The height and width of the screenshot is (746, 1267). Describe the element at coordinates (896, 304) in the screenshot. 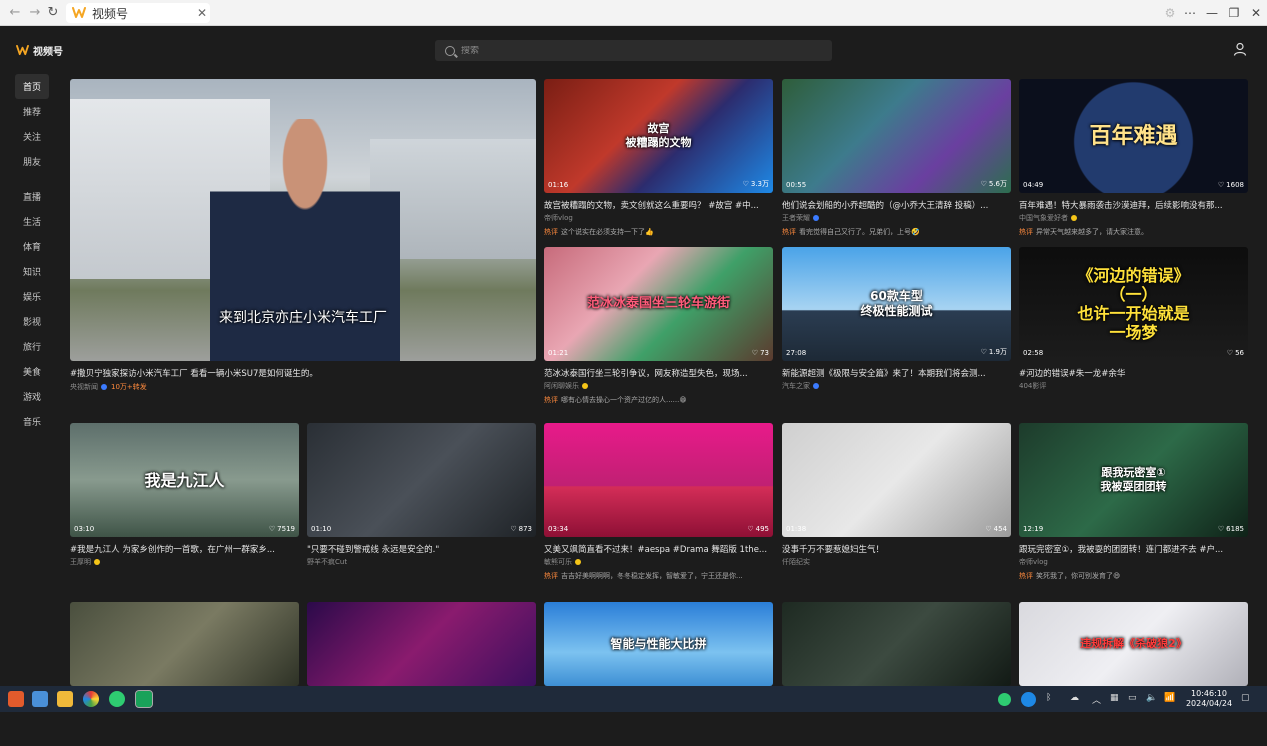

I see `video-thumbnail: 60款车型 终极性能测试 27:08 1.9万` at that location.